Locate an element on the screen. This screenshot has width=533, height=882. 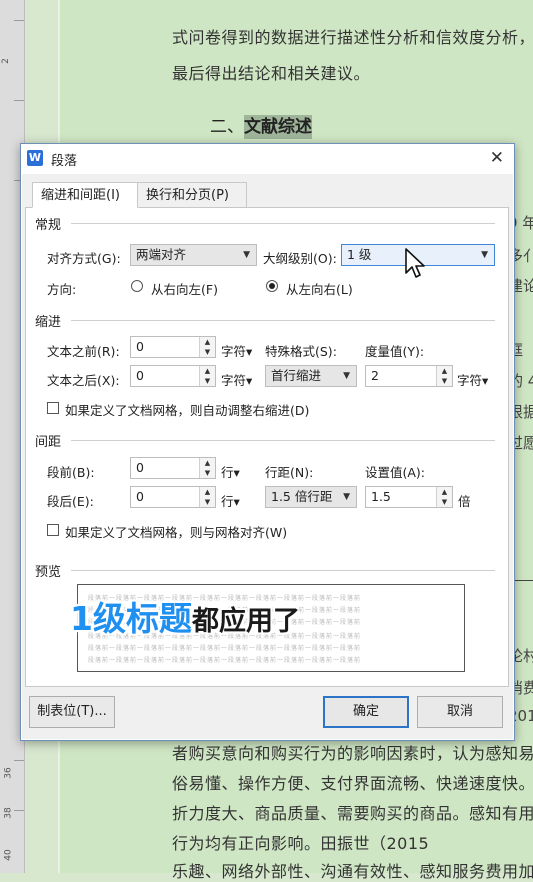
section-spacing: 间距 is located at coordinates (48, 442).